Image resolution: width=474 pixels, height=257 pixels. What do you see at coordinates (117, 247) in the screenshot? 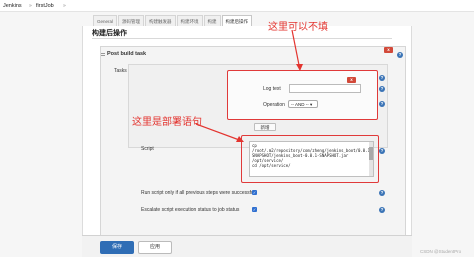
I see `save-button: 保存` at bounding box center [117, 247].